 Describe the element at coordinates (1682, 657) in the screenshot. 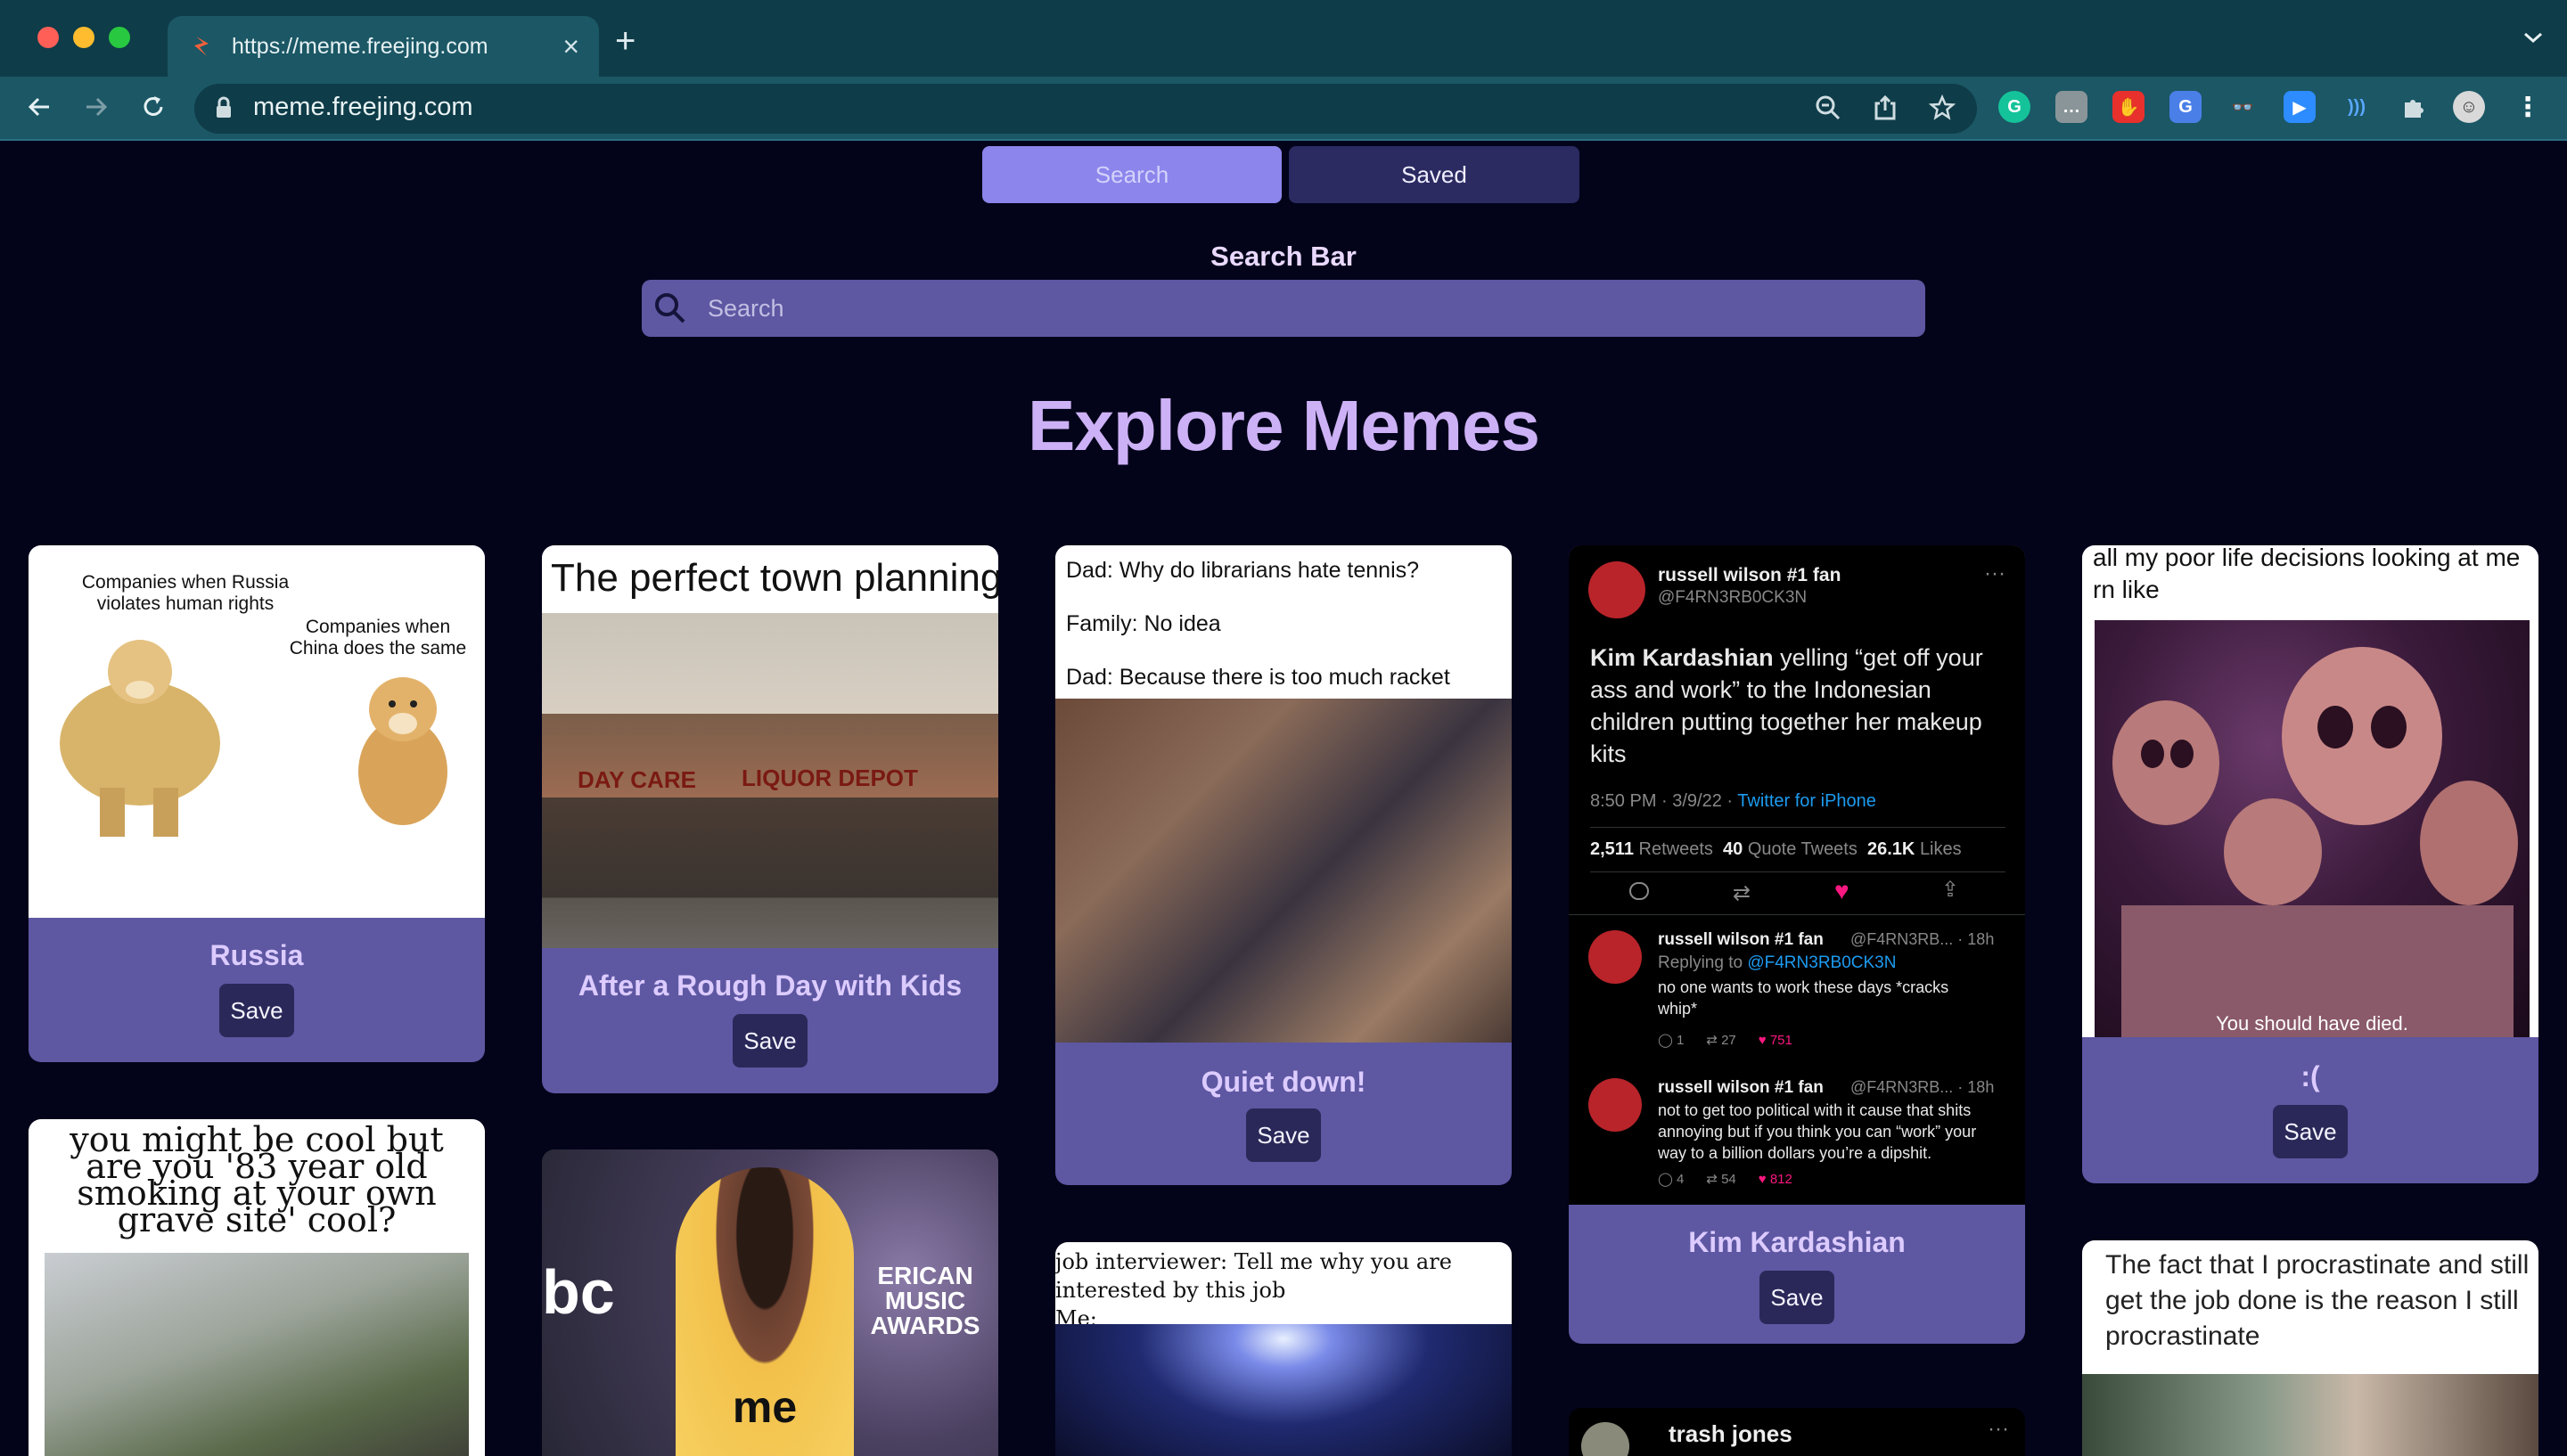

I see `tweet-body-bold: Kim Kardashian` at that location.